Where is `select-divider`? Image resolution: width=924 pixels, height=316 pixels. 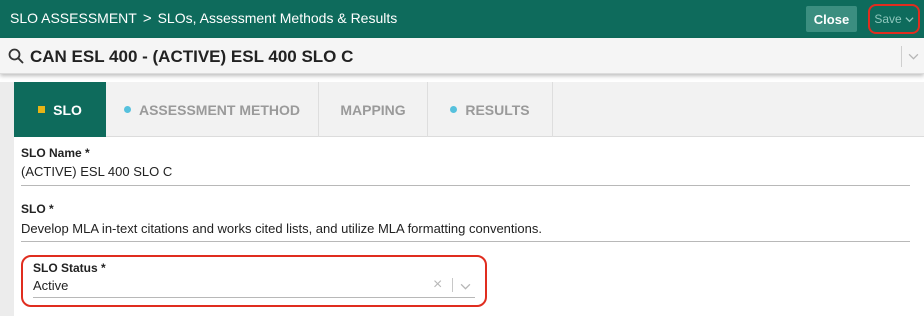
select-divider is located at coordinates (452, 285).